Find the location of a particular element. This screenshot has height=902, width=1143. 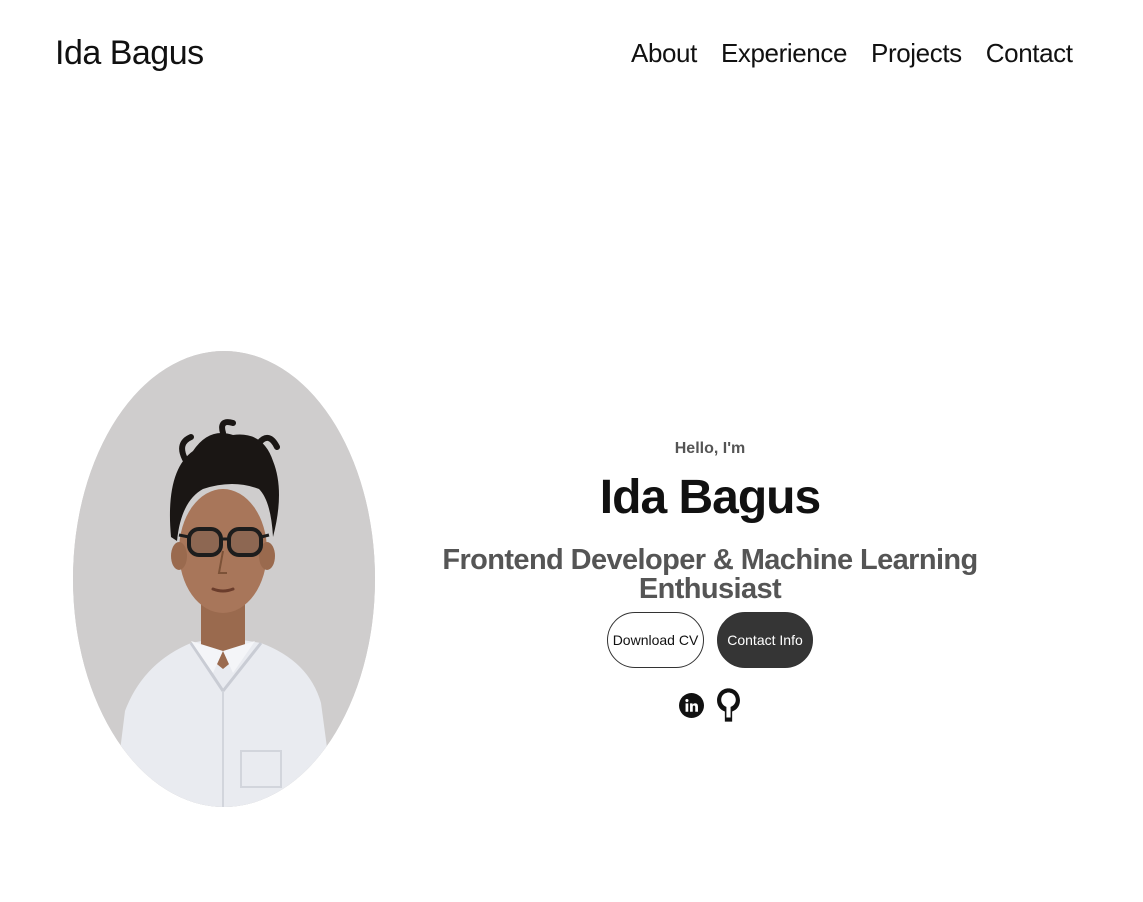

hero-name: Ida Bagus is located at coordinates (710, 497).